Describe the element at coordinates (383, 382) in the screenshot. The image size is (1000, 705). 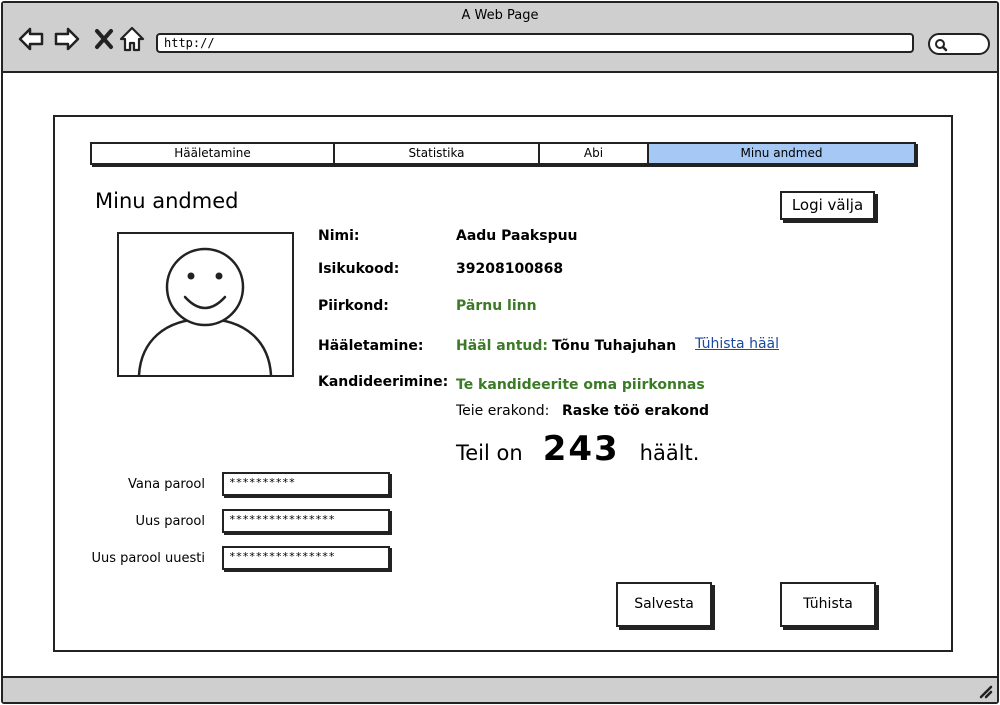
I see `candidacy-label: Kandideerimine:` at that location.